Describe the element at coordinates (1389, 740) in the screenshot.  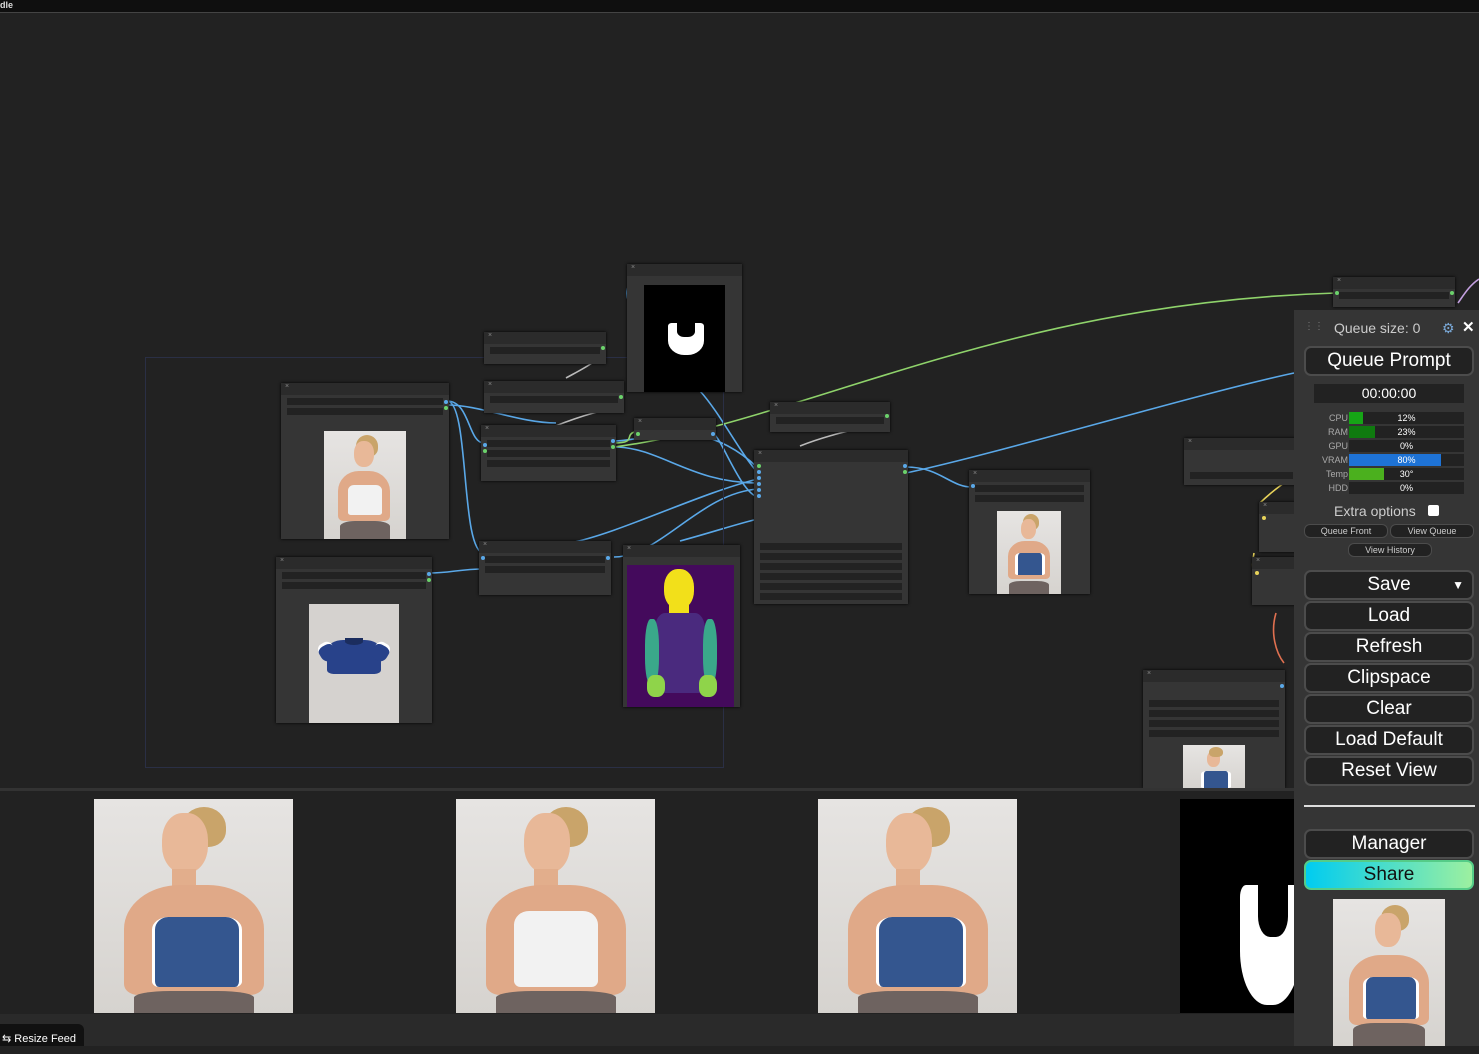
I see `load-default-button: Load Default` at that location.